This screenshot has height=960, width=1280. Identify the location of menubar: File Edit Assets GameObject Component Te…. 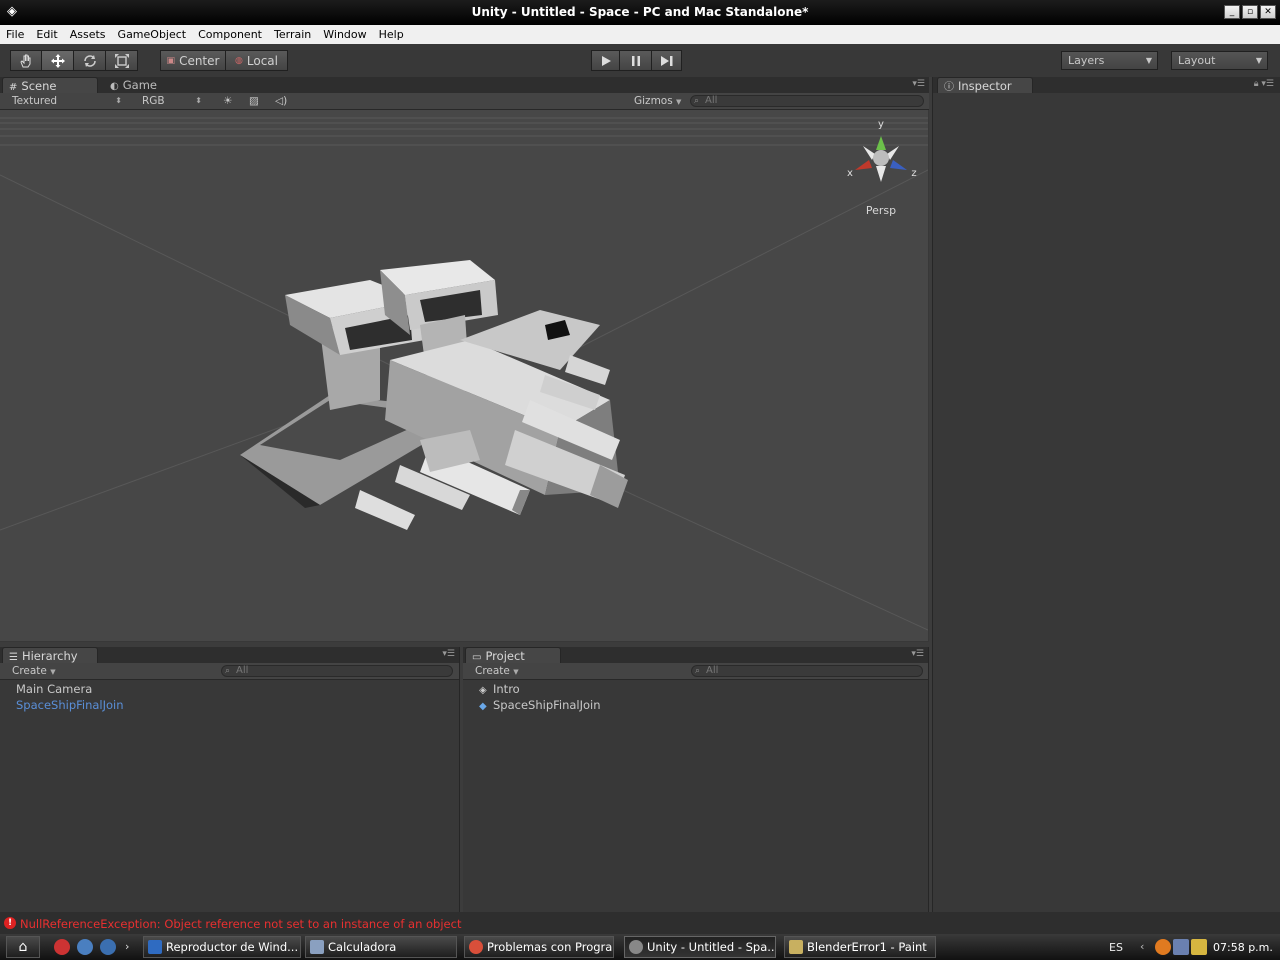
(640, 34).